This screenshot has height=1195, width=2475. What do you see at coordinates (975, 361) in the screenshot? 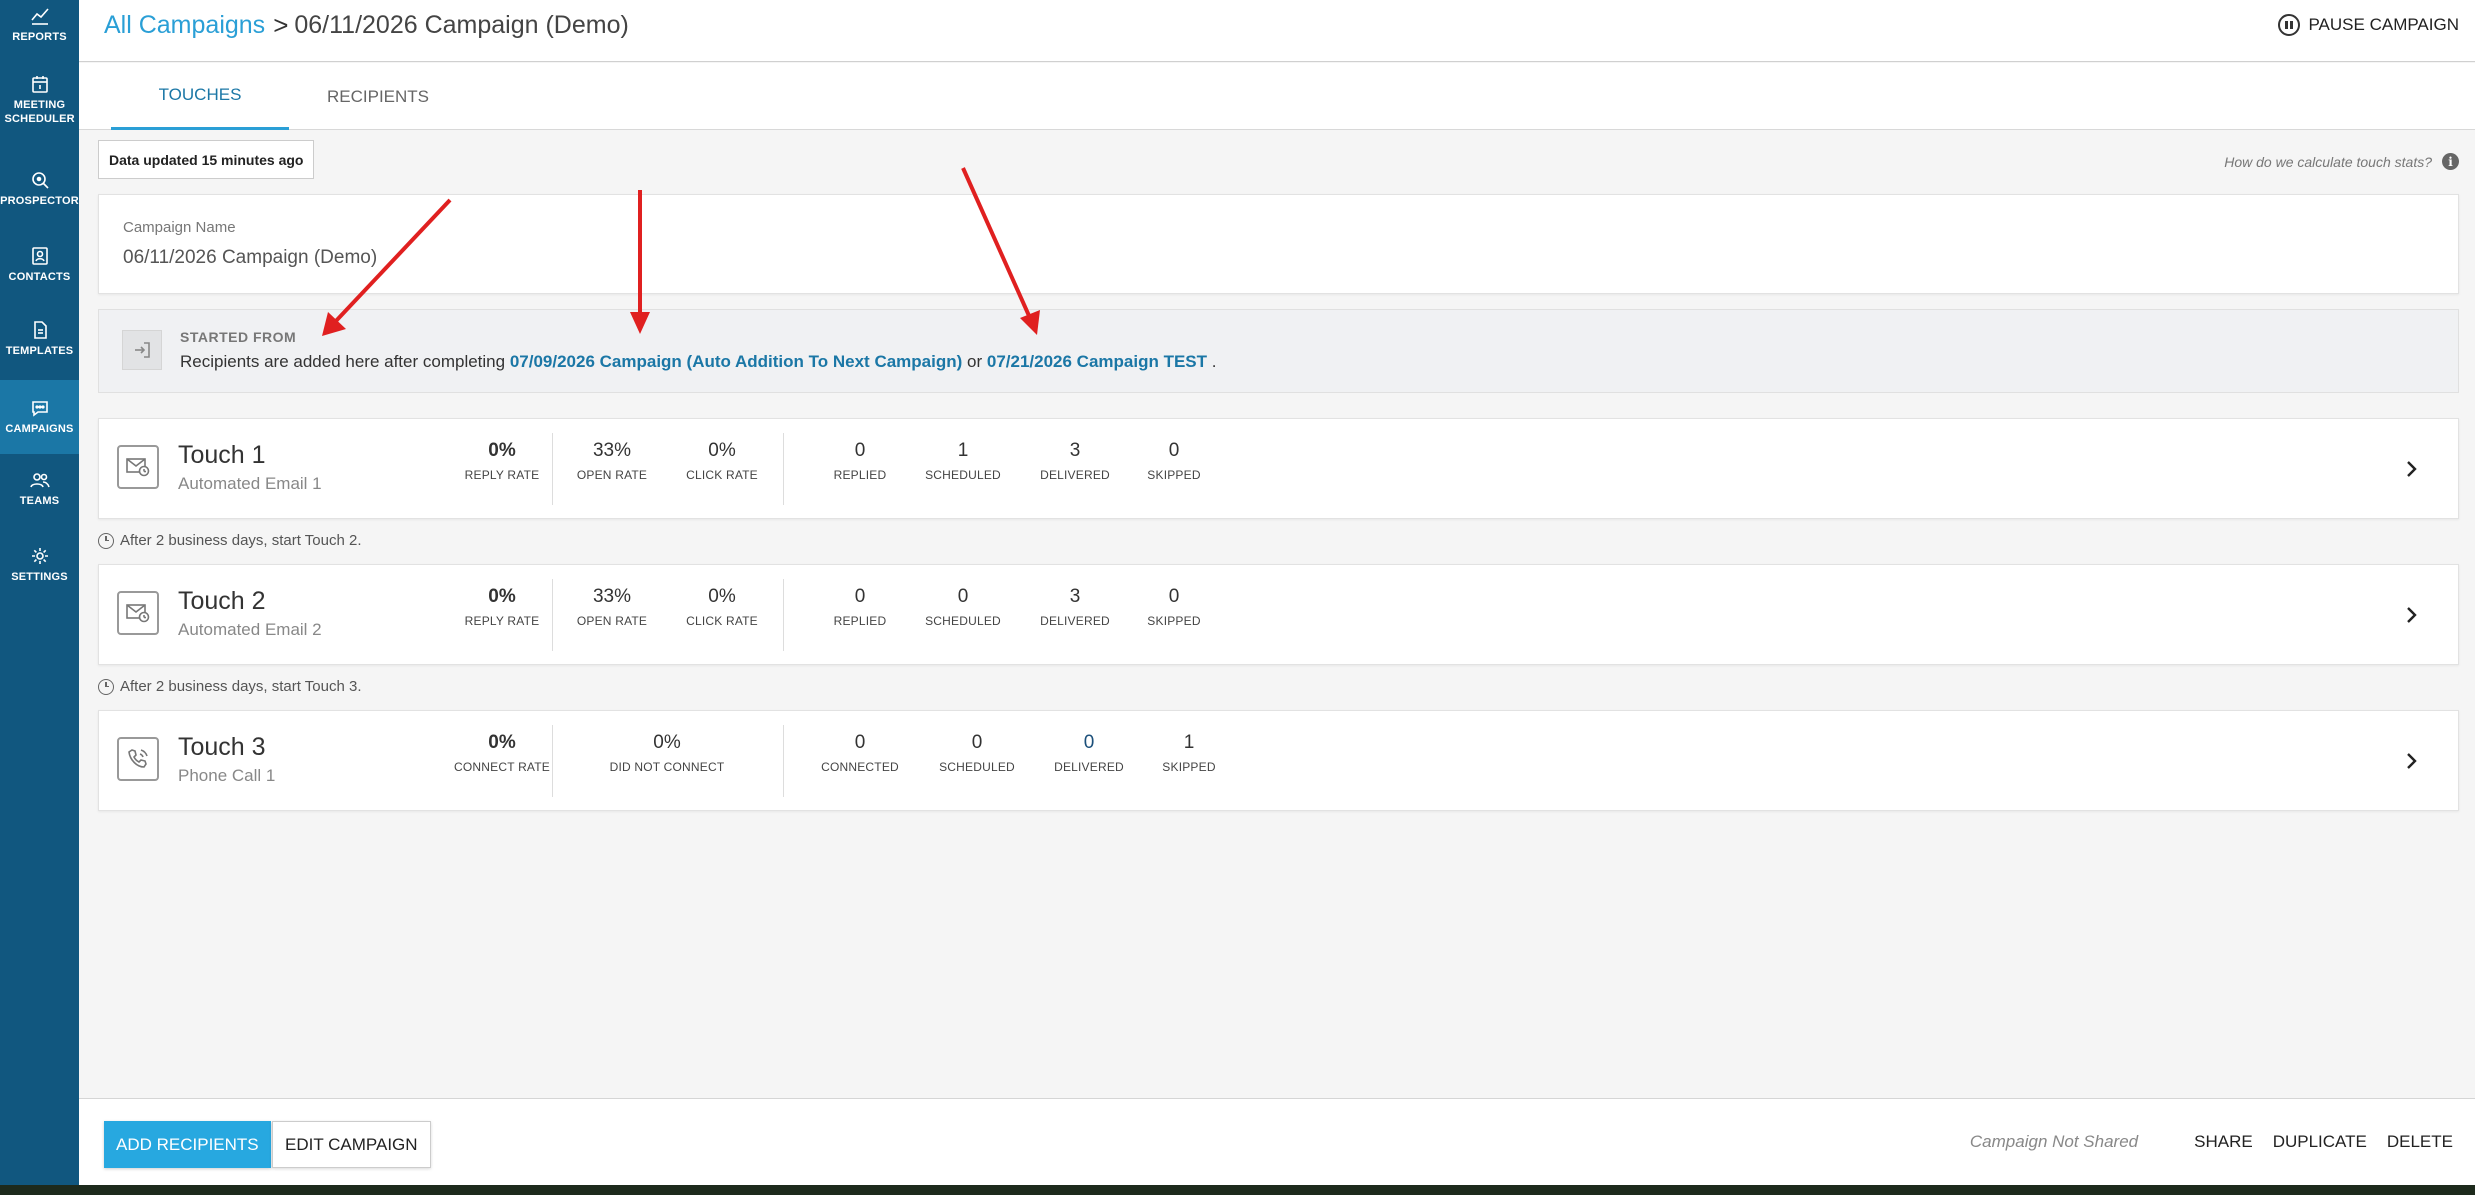
I see `started-from-or: or` at bounding box center [975, 361].